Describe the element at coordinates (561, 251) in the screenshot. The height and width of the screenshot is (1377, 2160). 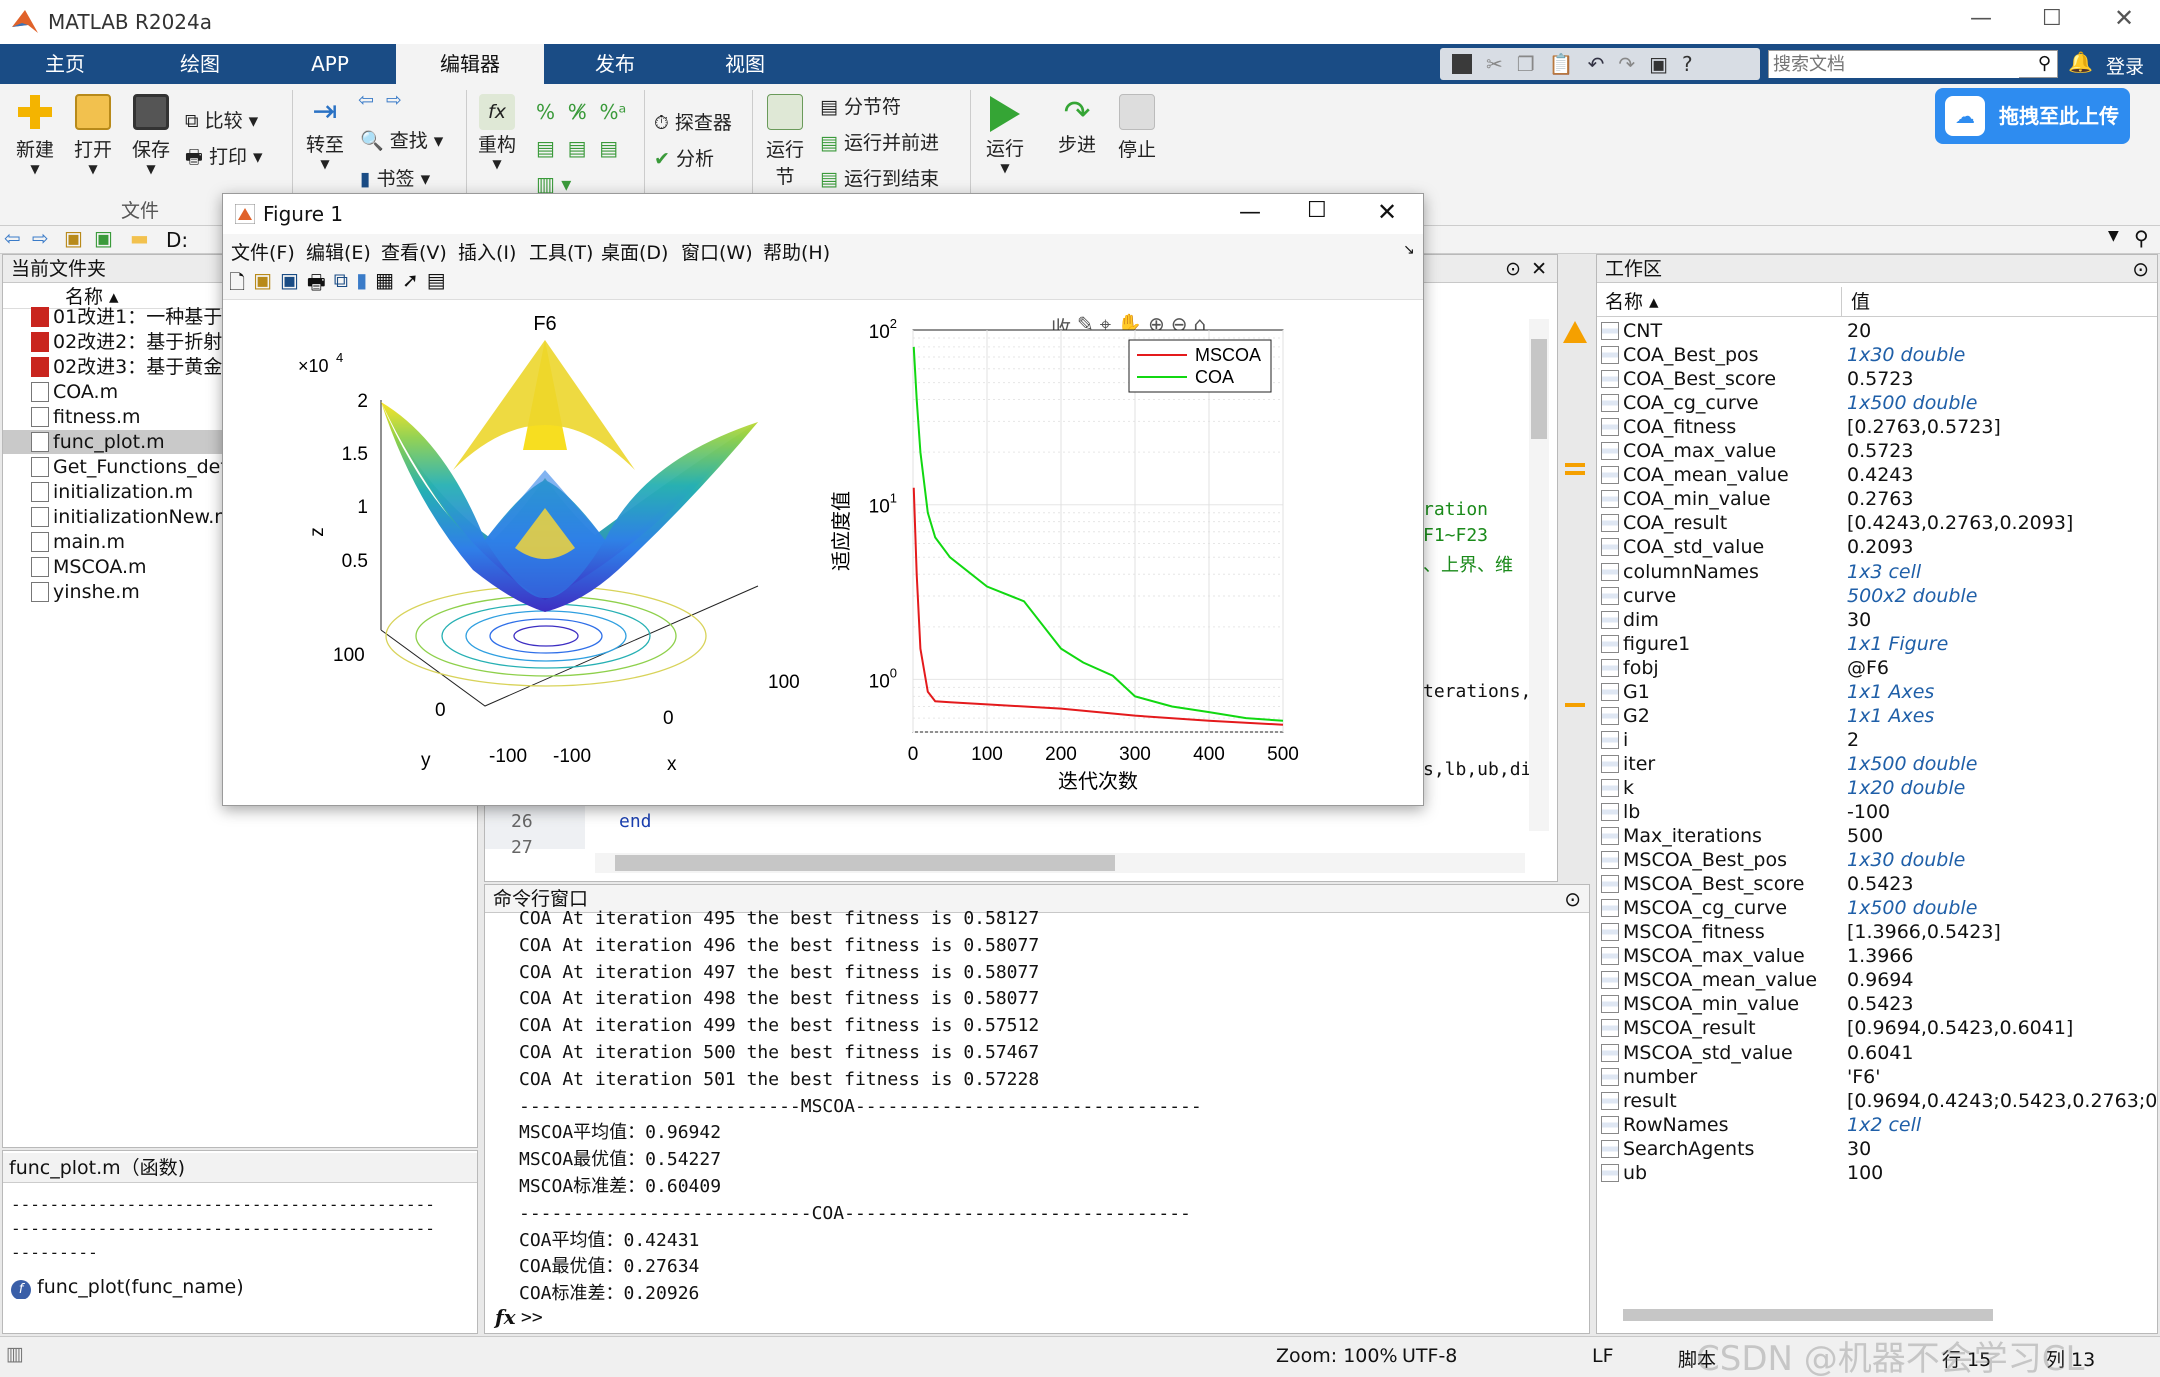
I see `menu-tools: 工具(T)` at that location.